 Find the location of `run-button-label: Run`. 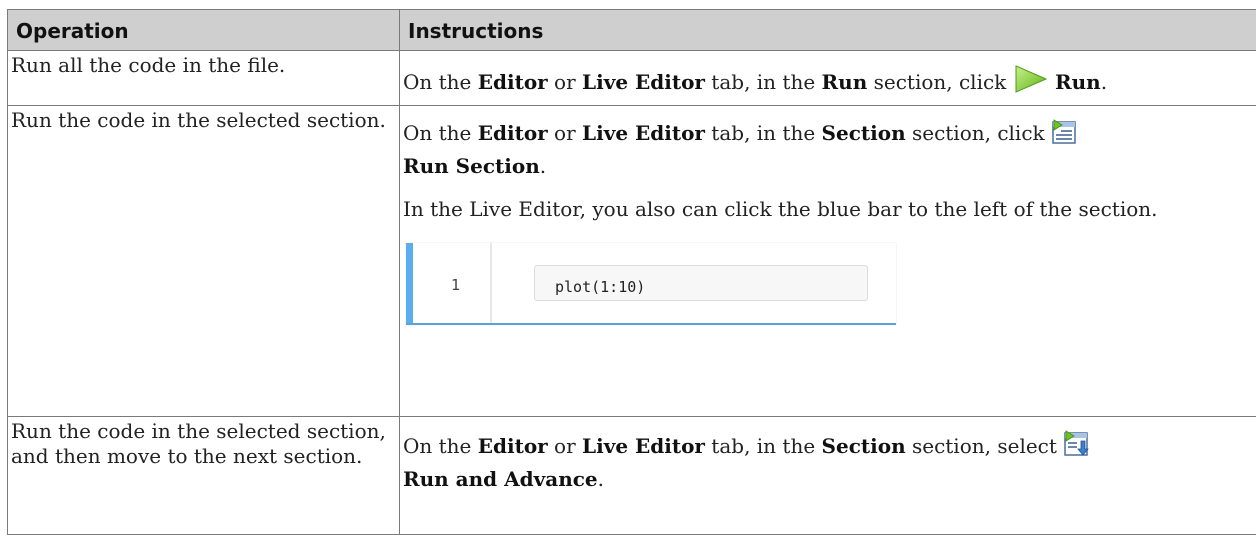

run-button-label: Run is located at coordinates (1078, 82).